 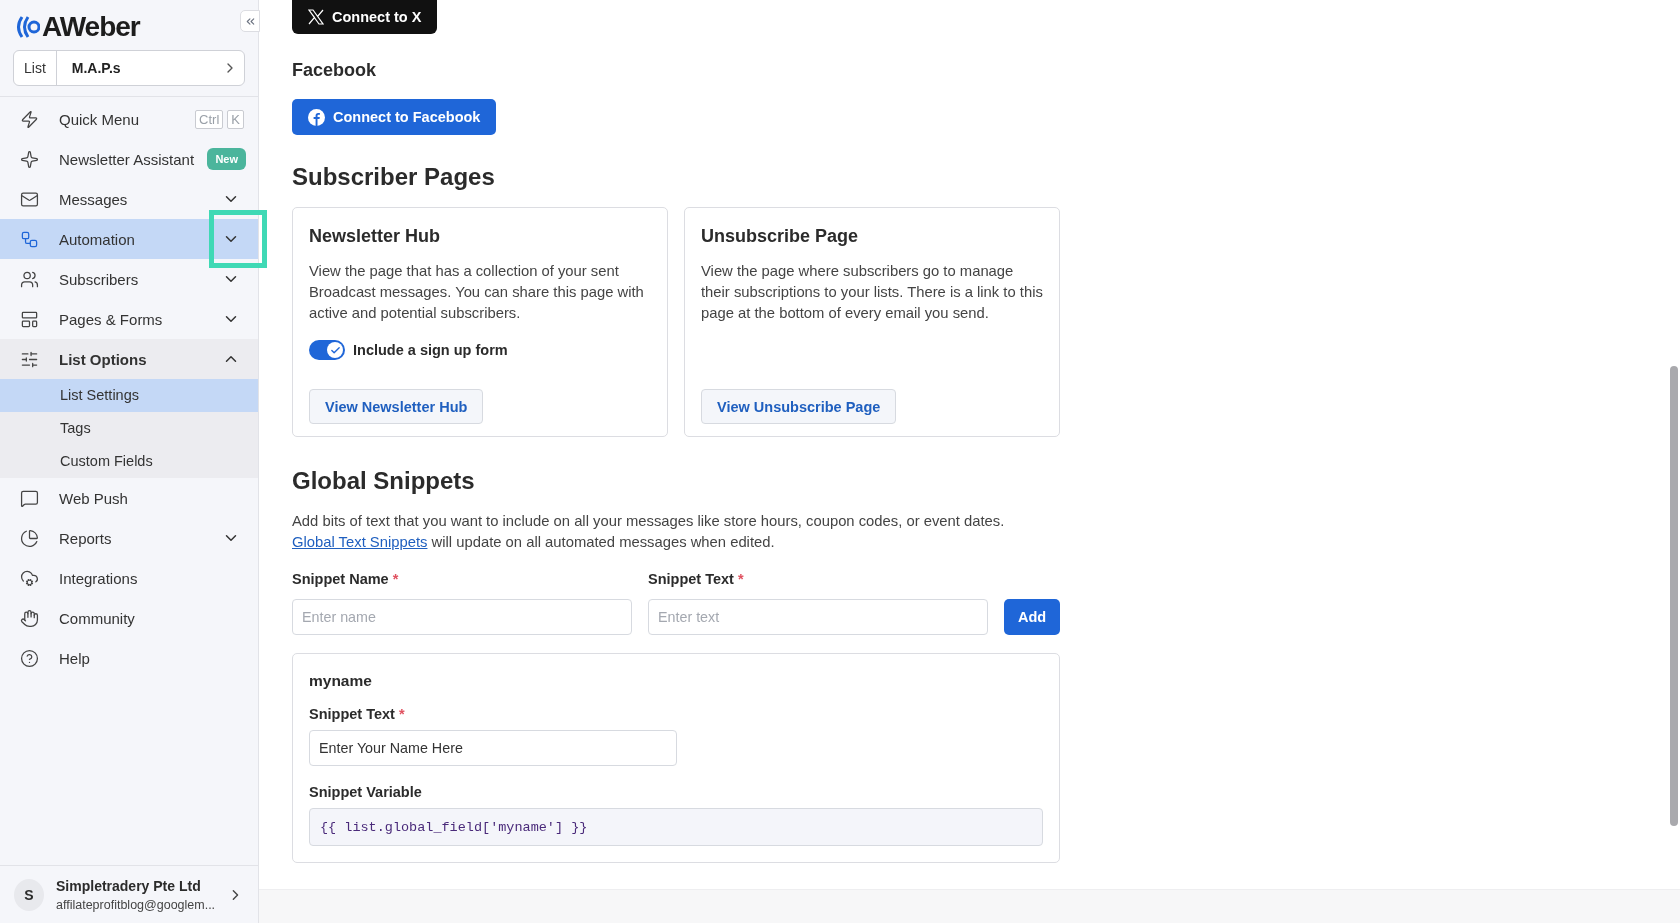 I want to click on input-field: Enter Your Name Here, so click(x=493, y=748).